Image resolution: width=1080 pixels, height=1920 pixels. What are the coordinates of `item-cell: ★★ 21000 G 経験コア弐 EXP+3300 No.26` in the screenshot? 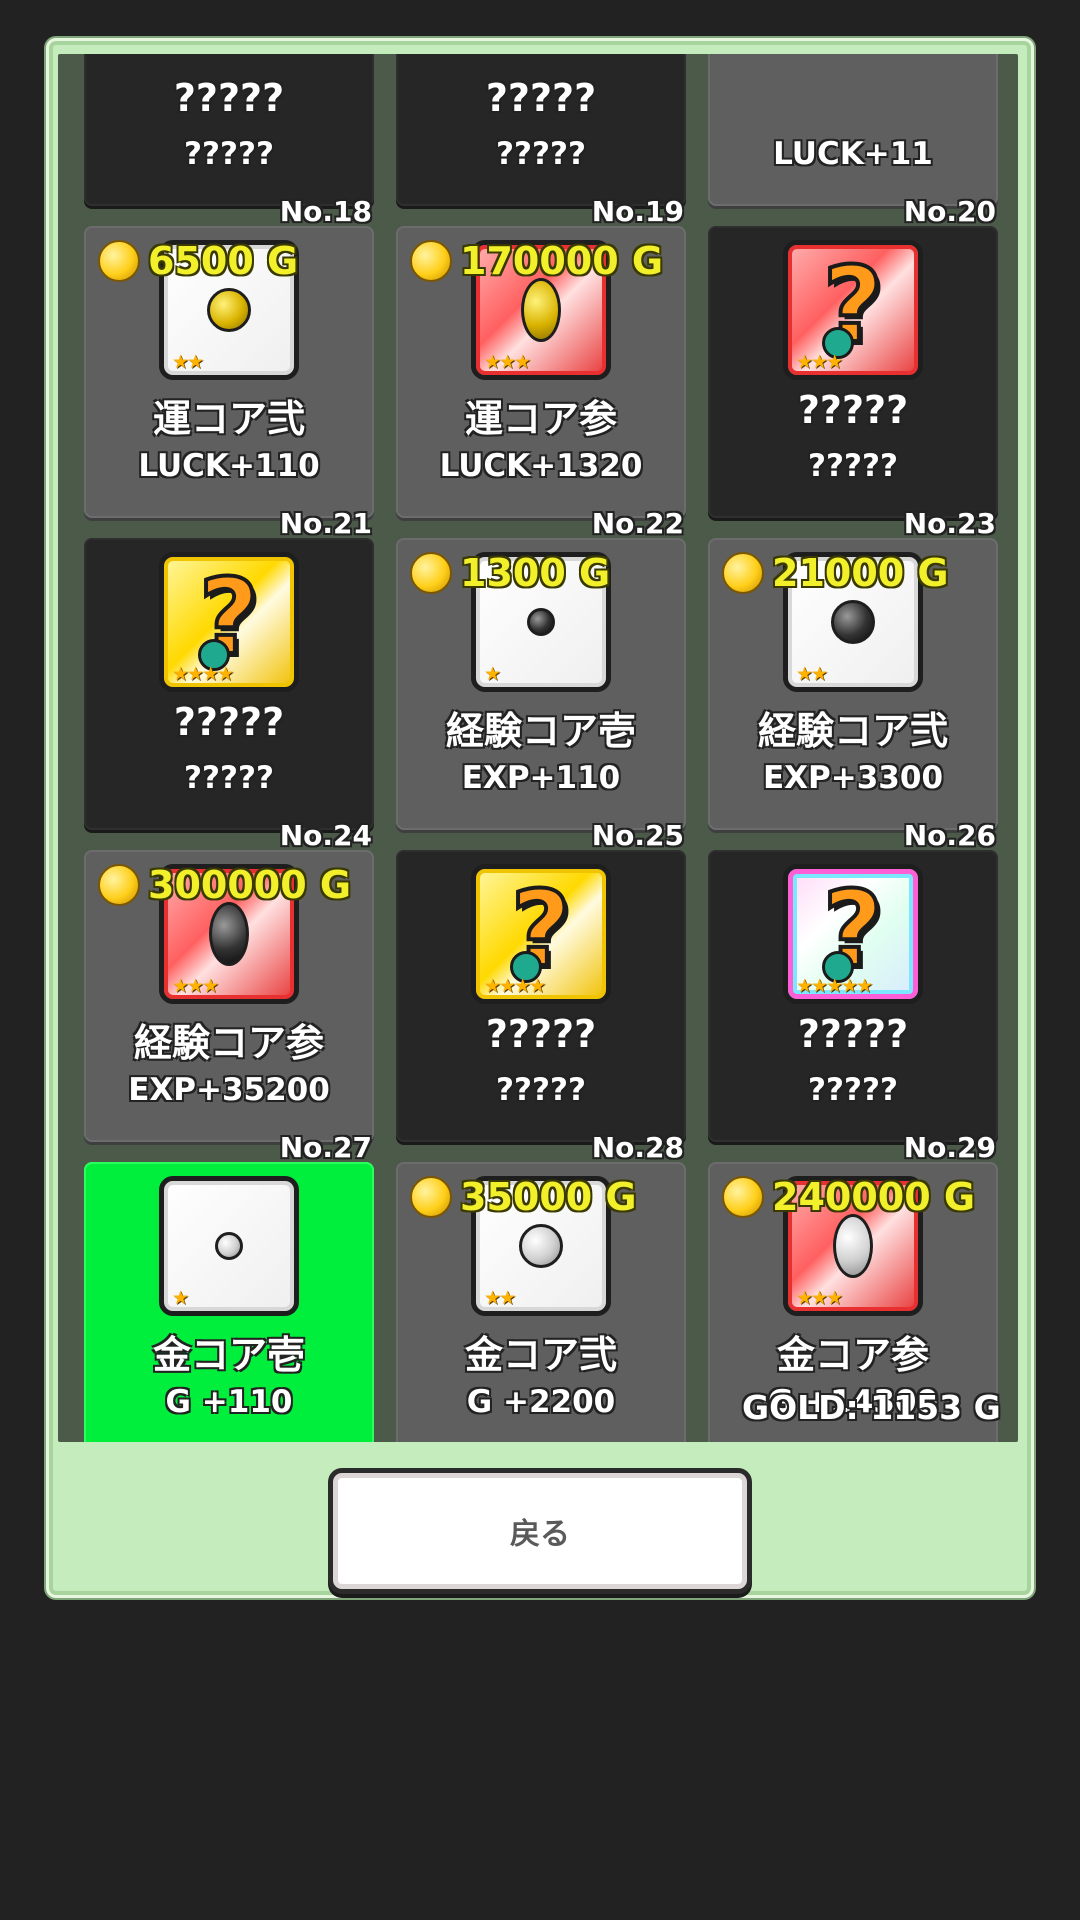 It's located at (853, 695).